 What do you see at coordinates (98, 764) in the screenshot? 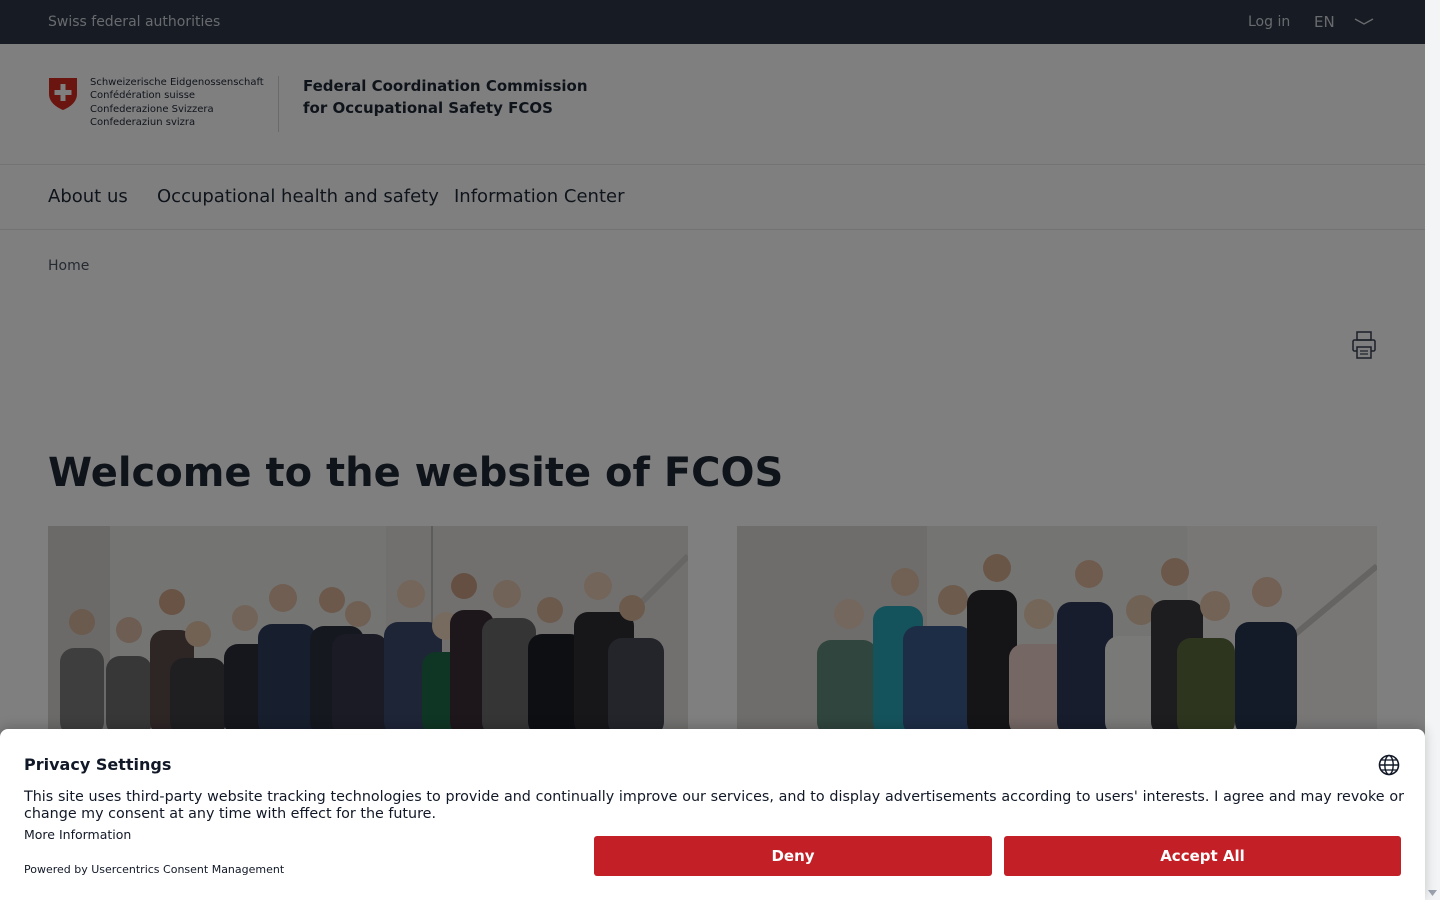
I see `privacy-settings-title: Privacy Settings` at bounding box center [98, 764].